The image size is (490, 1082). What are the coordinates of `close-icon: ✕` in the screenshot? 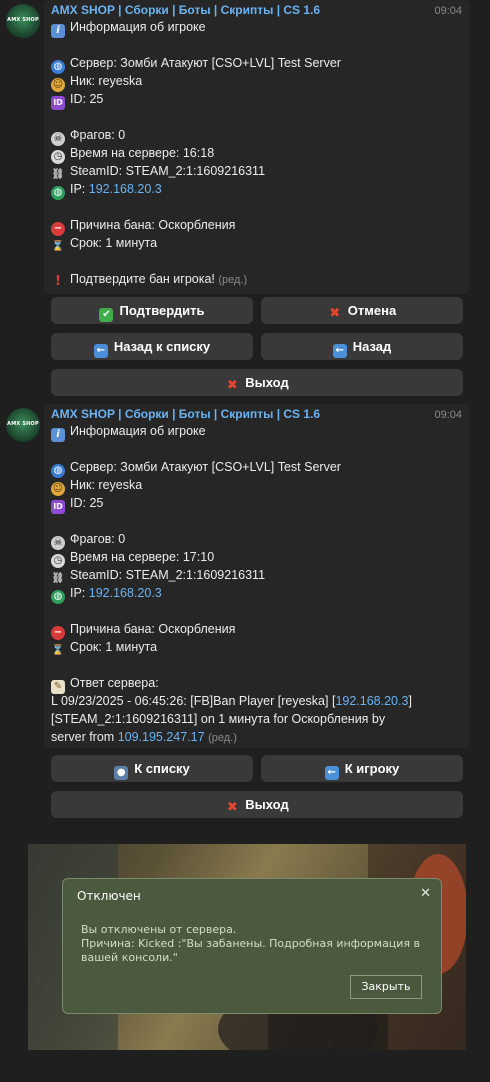 It's located at (425, 893).